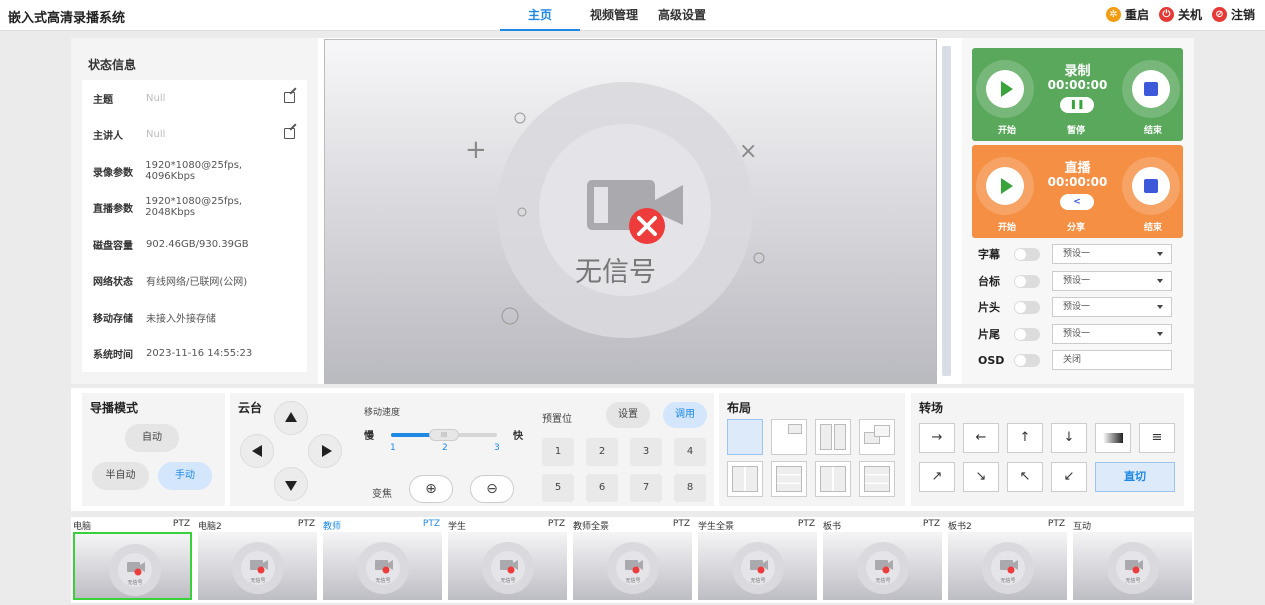  What do you see at coordinates (1113, 438) in the screenshot?
I see `transition-fade-button` at bounding box center [1113, 438].